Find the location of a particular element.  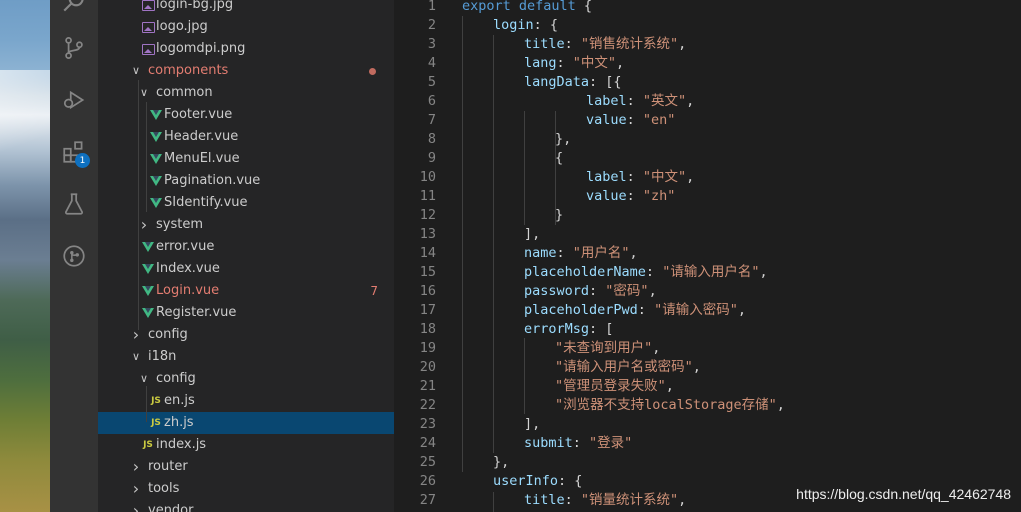

extensions-icon: 1 is located at coordinates (74, 152).